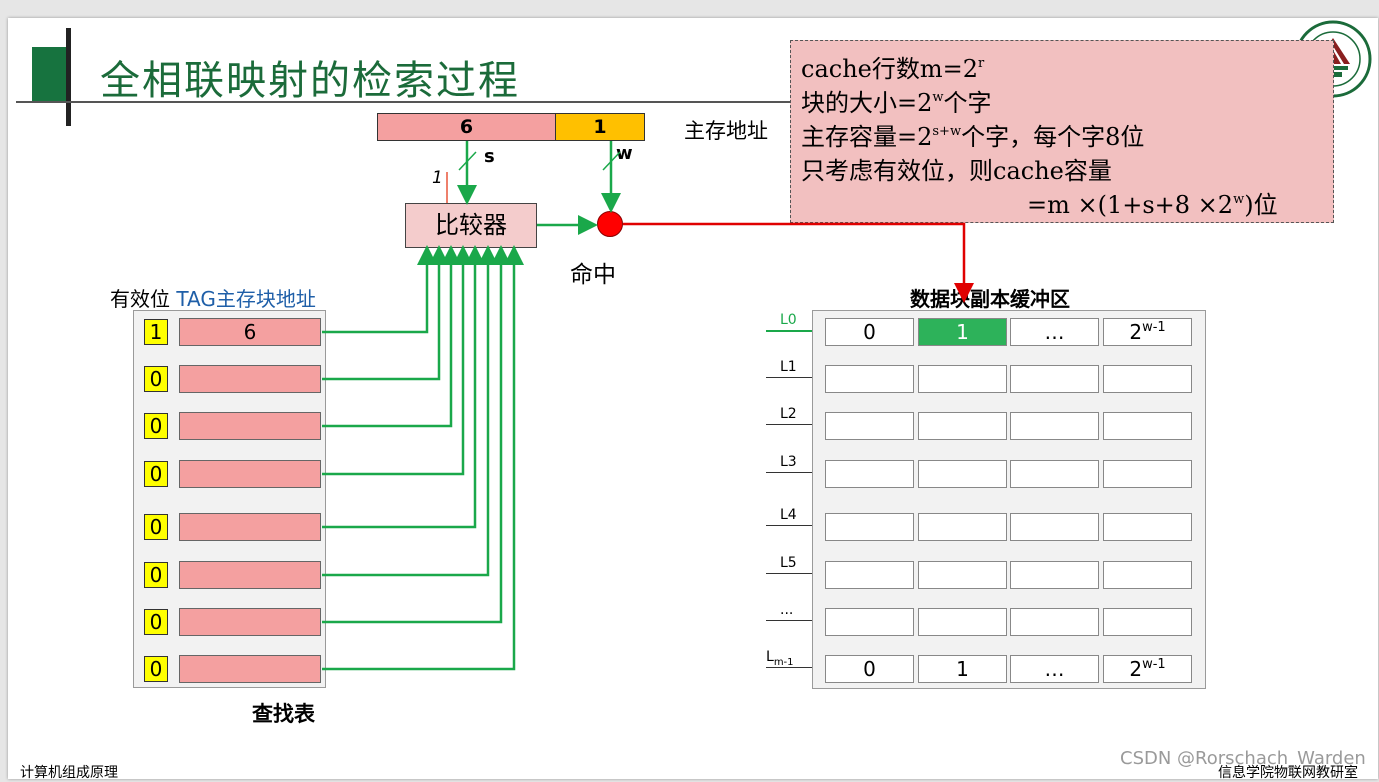  I want to click on lookup-table-caption: 查找表, so click(283, 714).